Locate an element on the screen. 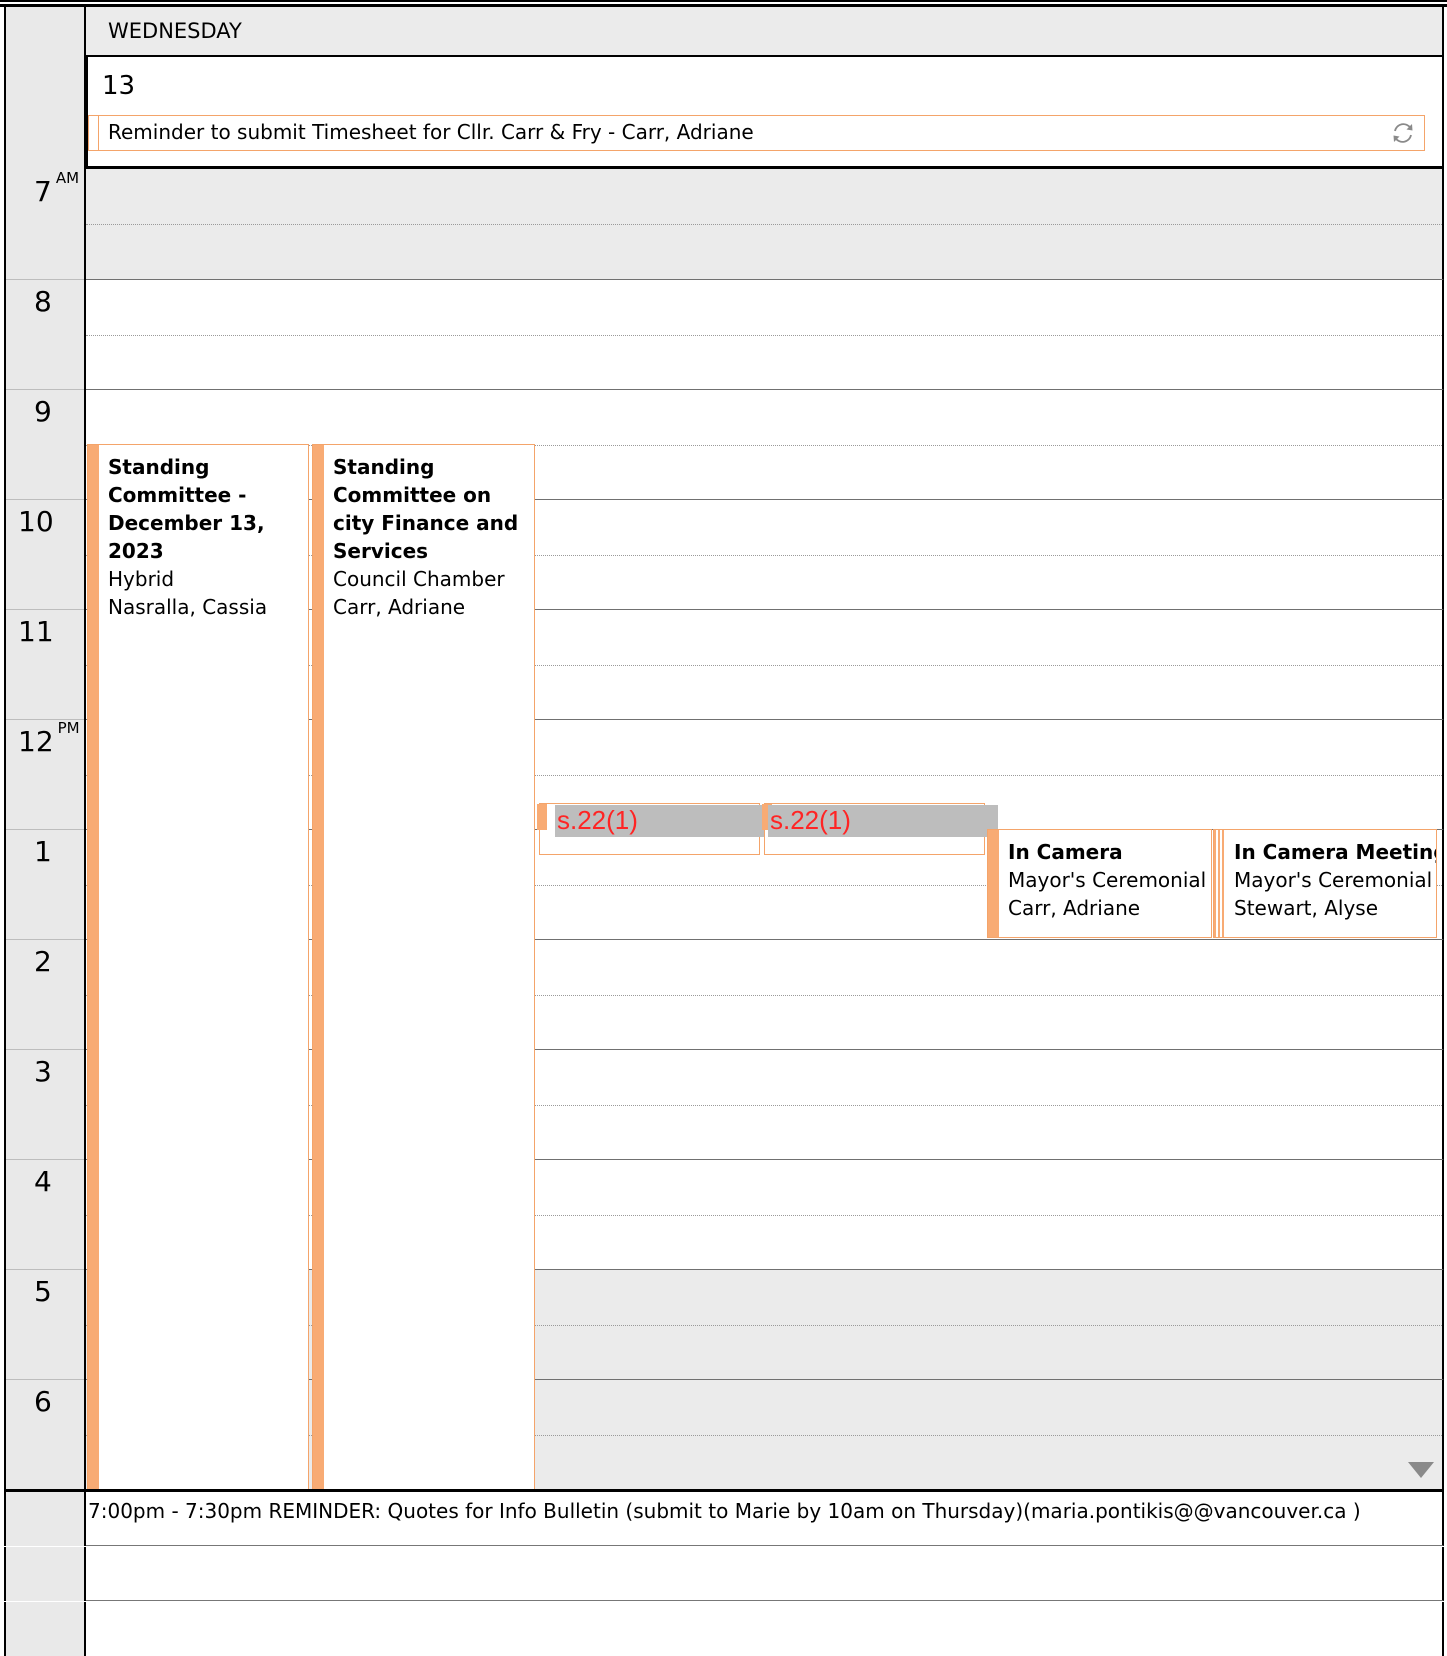  hour-number: 7 is located at coordinates (43, 191).